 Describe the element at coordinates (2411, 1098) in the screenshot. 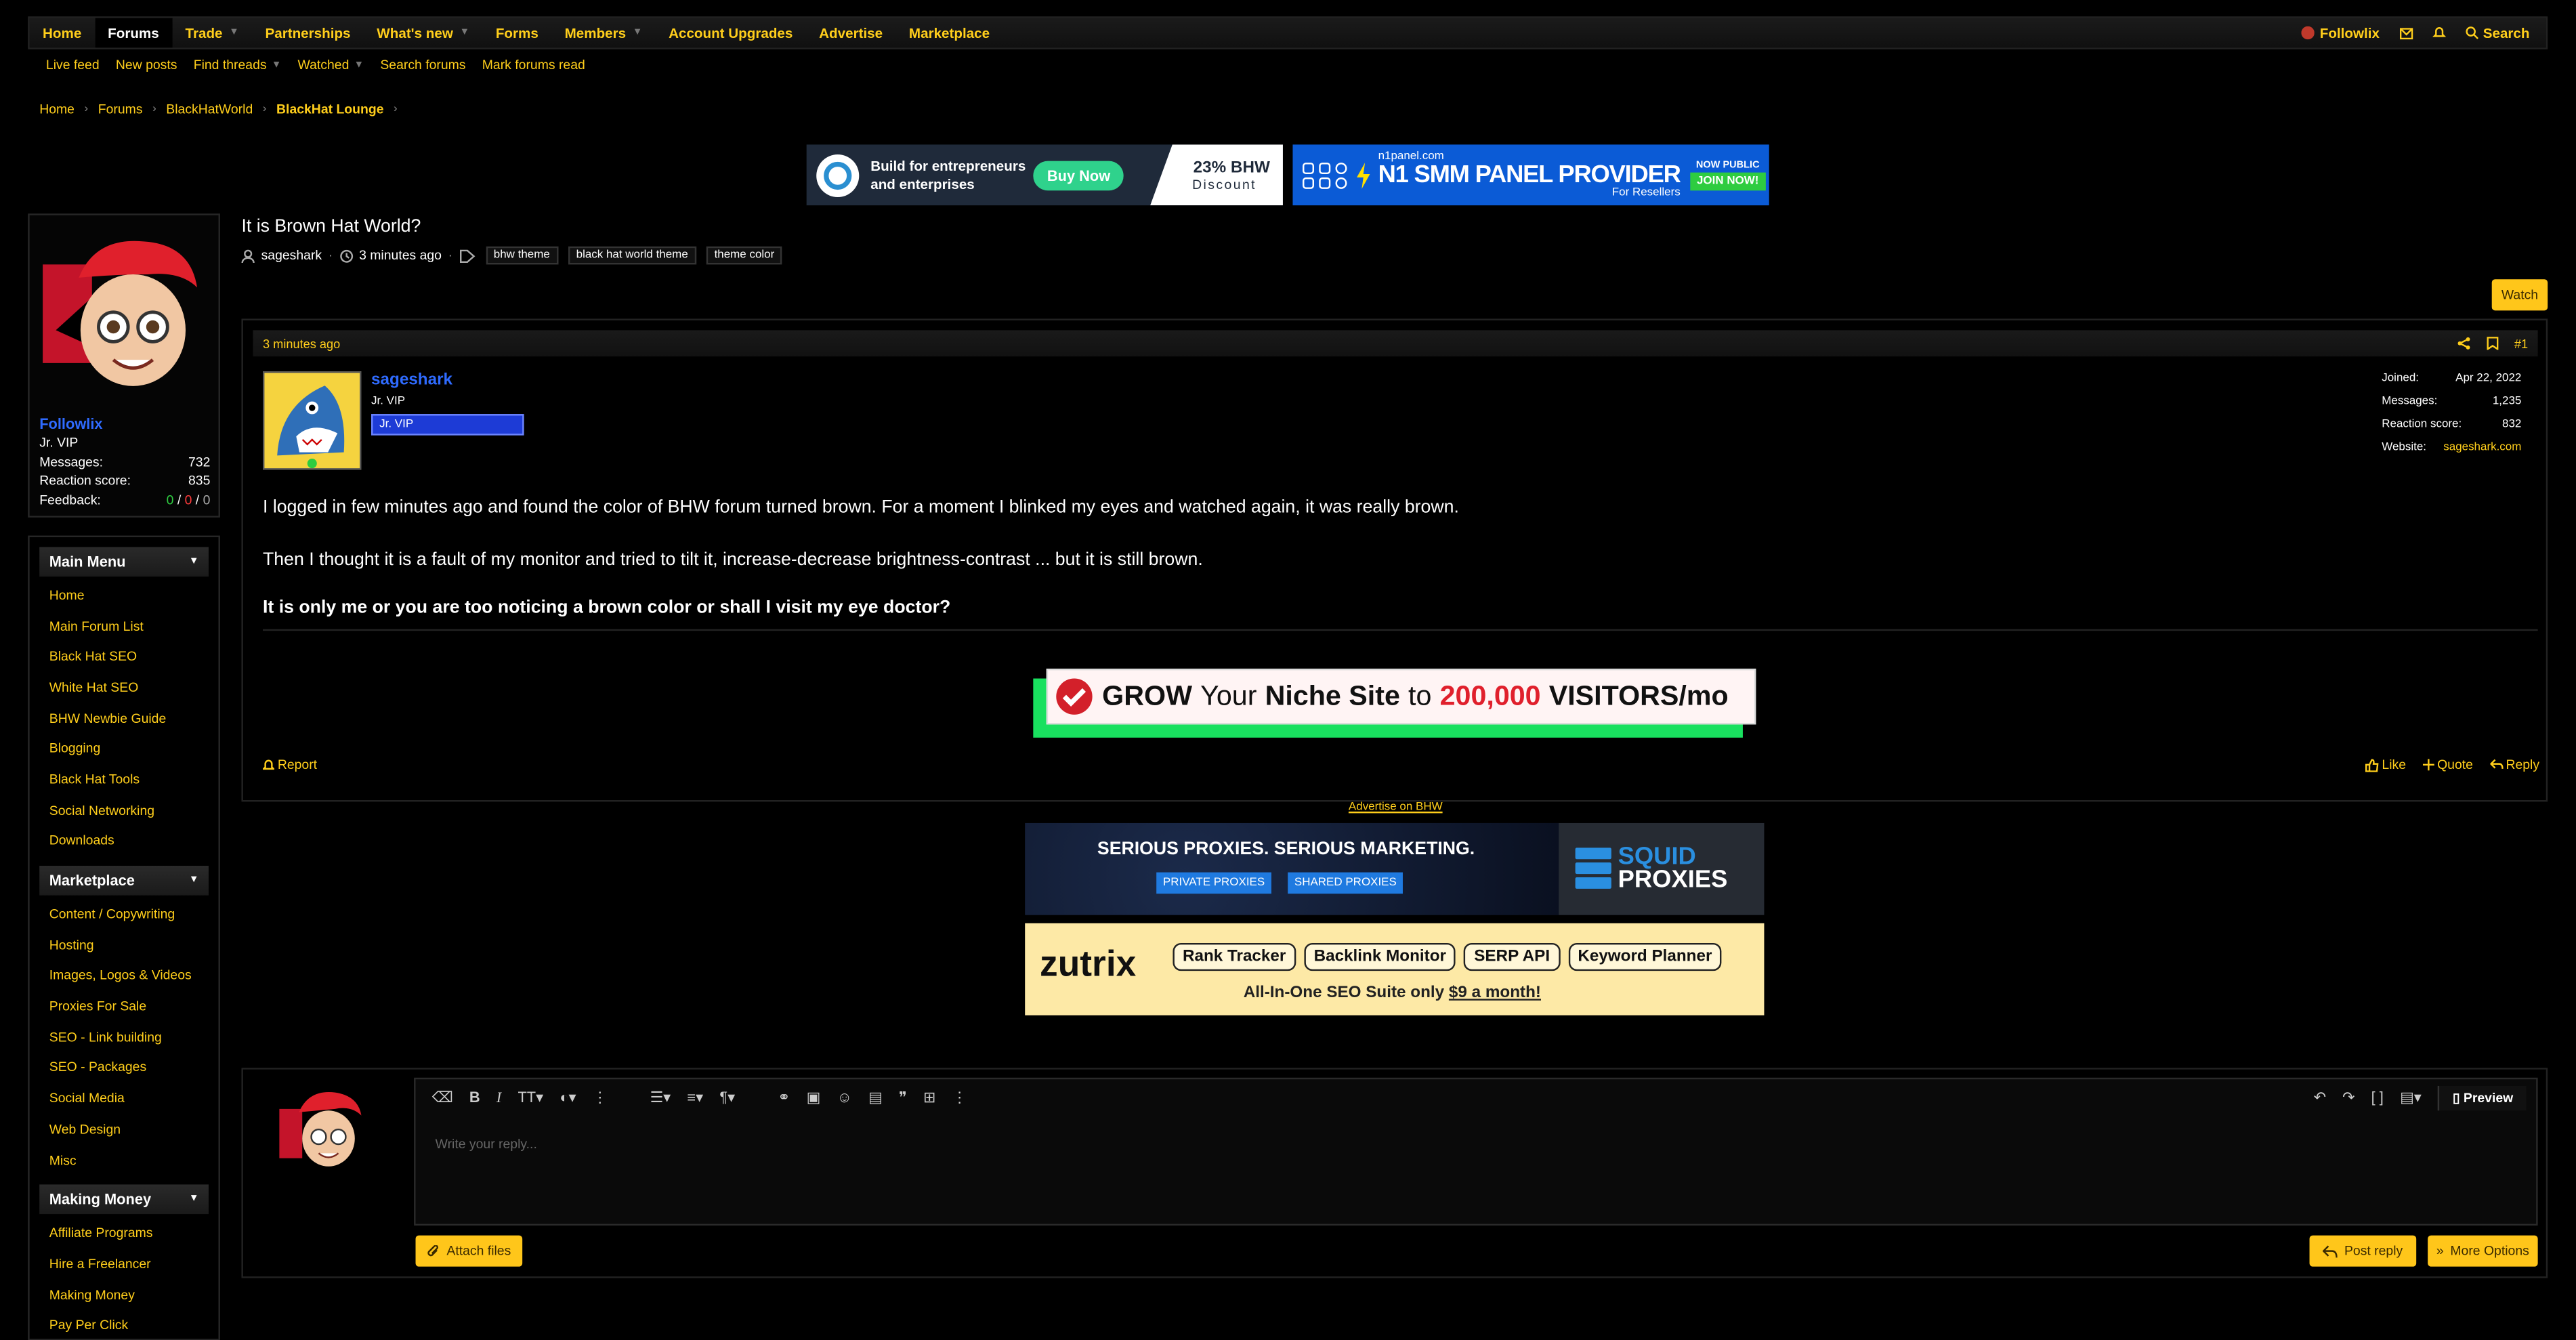

I see `drafts-icon: ▤▾` at that location.